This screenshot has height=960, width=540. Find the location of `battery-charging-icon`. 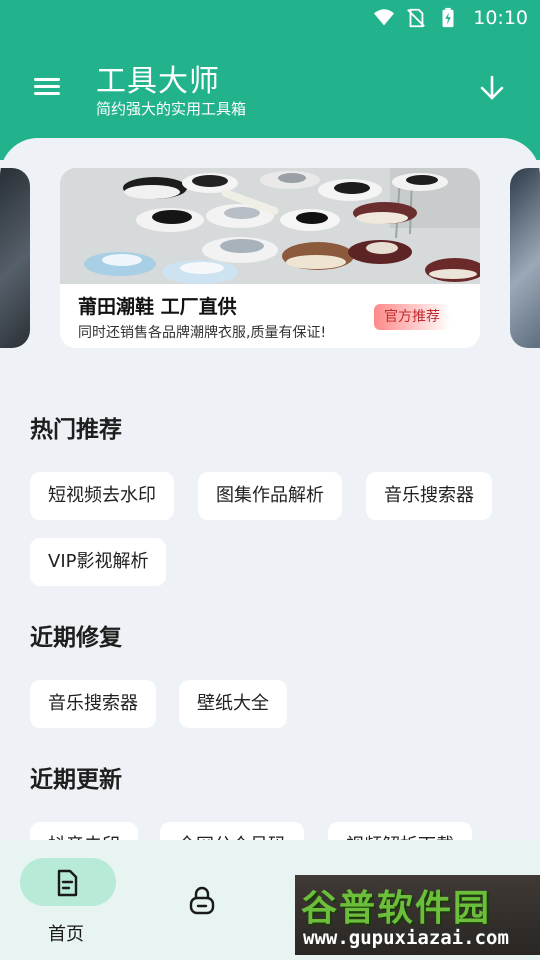

battery-charging-icon is located at coordinates (448, 17).